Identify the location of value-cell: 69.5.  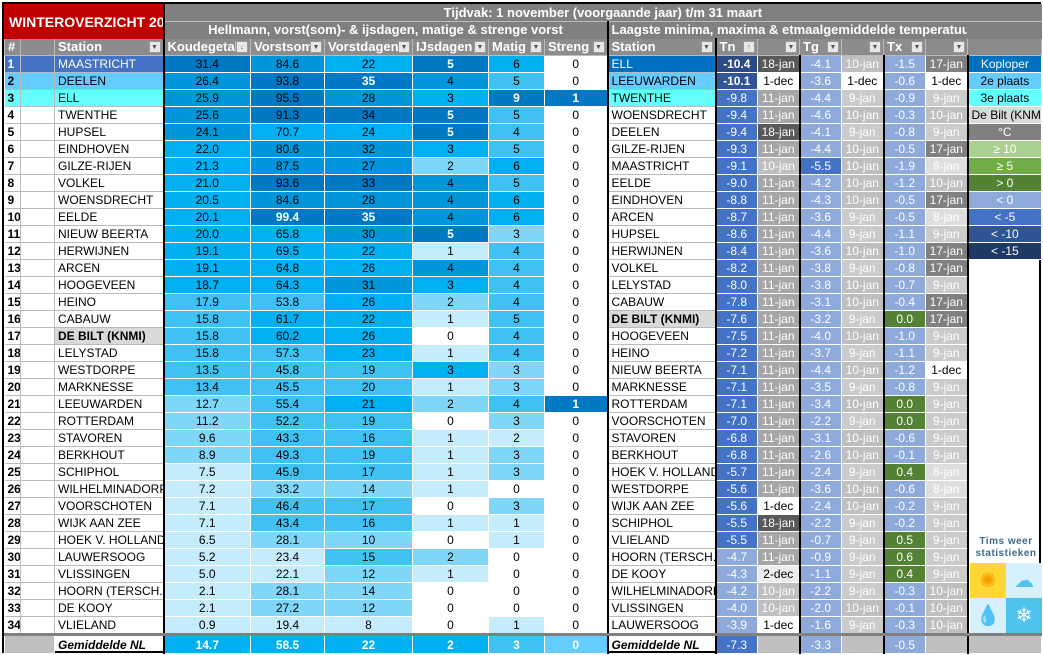
(288, 251).